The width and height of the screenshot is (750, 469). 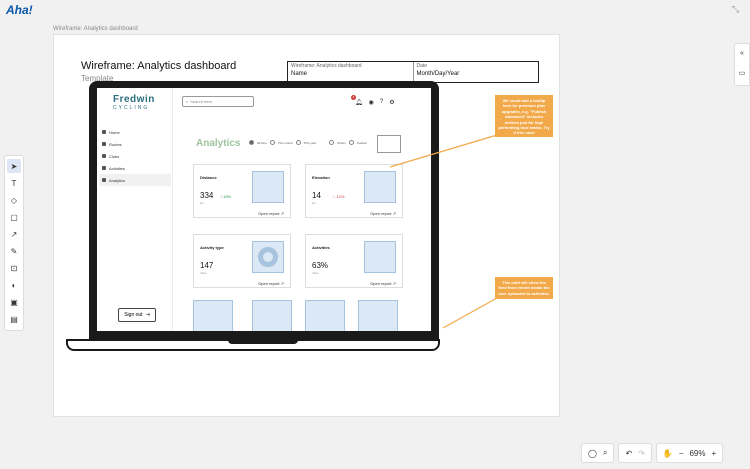 I want to click on template-icon: ▤, so click(x=14, y=319).